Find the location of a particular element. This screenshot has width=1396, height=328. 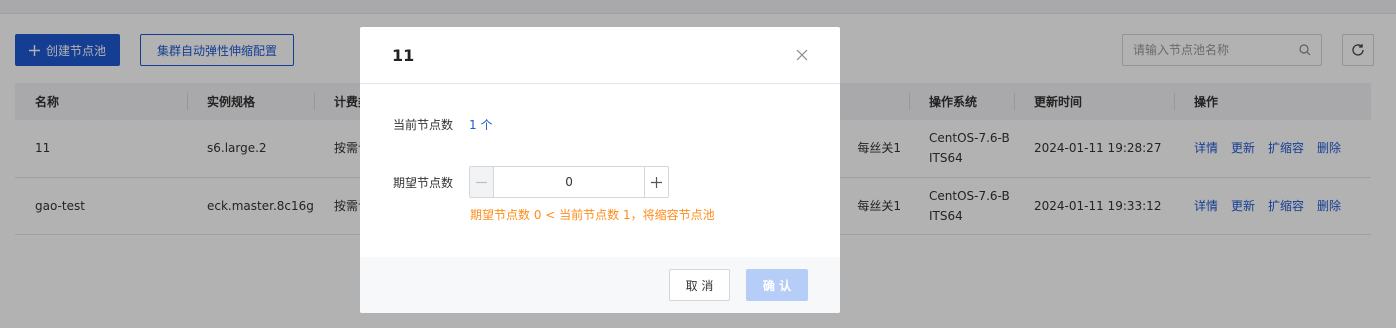

quantity-stepper is located at coordinates (569, 182).